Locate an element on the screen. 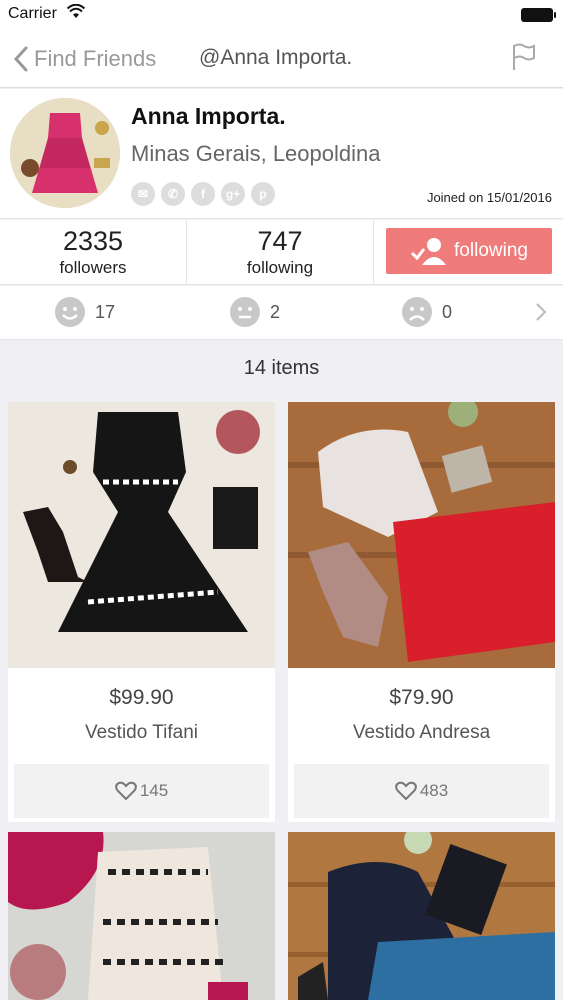 The width and height of the screenshot is (563, 1000). avatar is located at coordinates (65, 153).